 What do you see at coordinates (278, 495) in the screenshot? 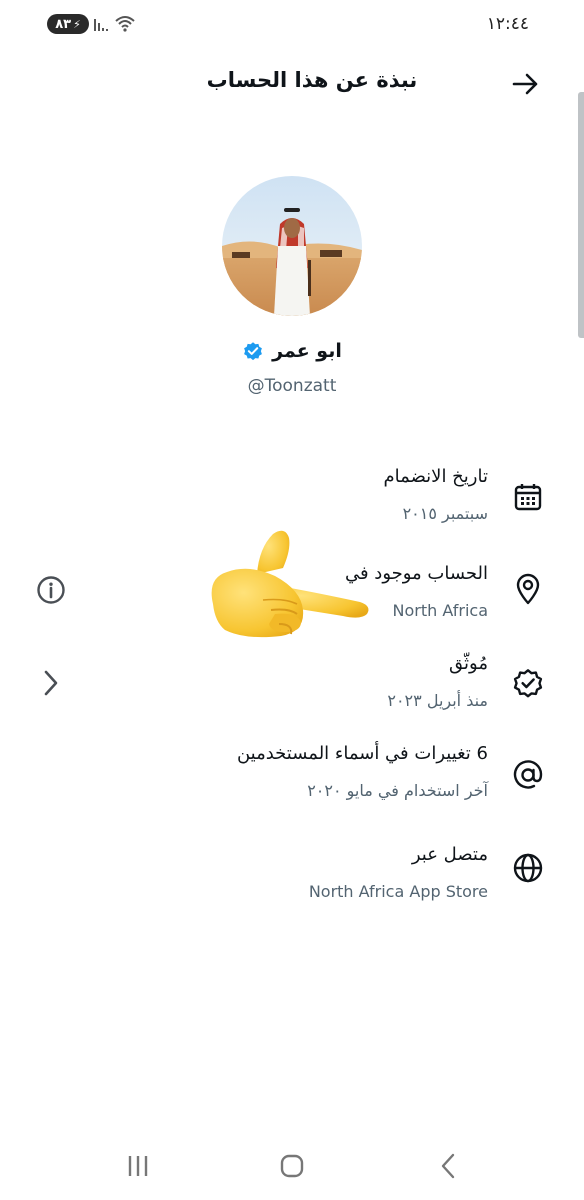
I see `info-row-joined: تاريخ الانضمام سبتمبر ٢٠١٥` at bounding box center [278, 495].